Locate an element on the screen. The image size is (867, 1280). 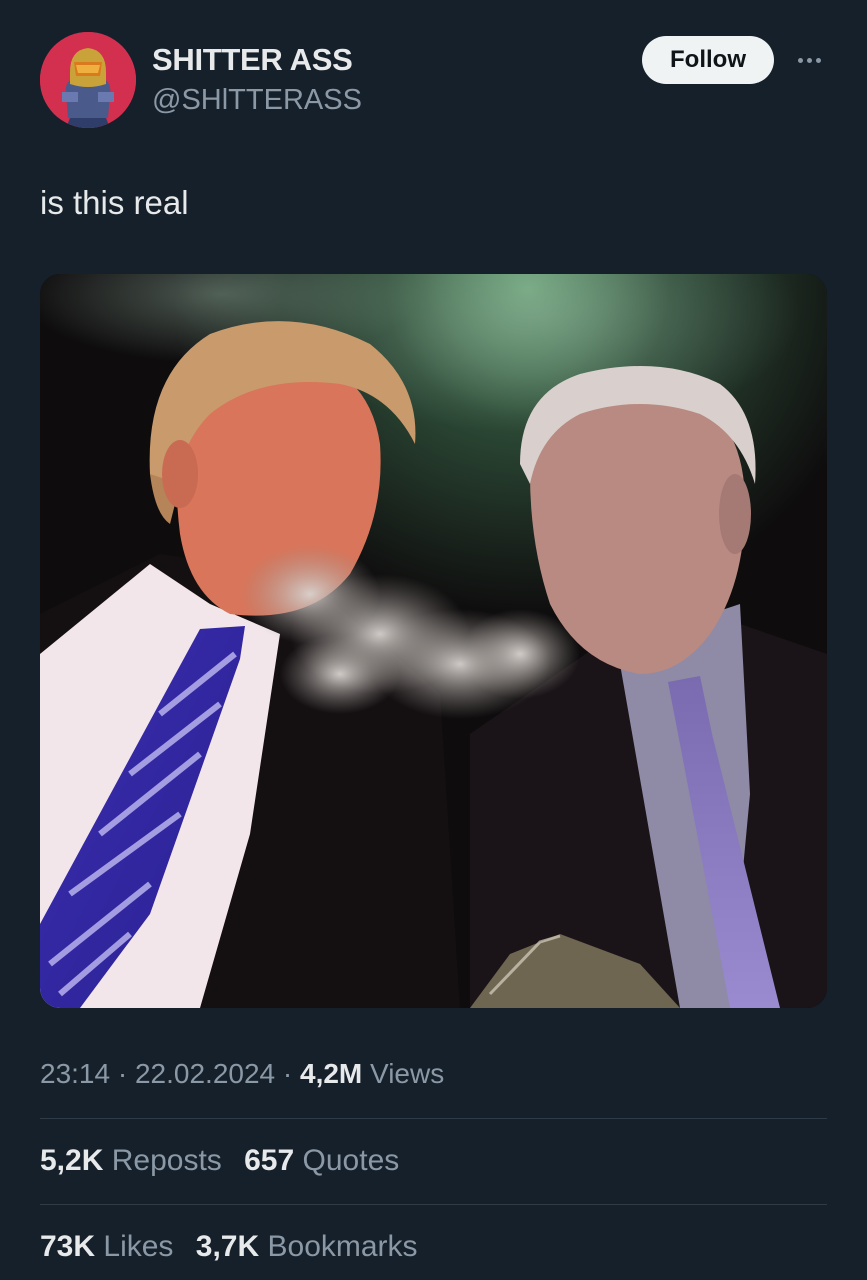
likes-label: Likes is located at coordinates (138, 1246).